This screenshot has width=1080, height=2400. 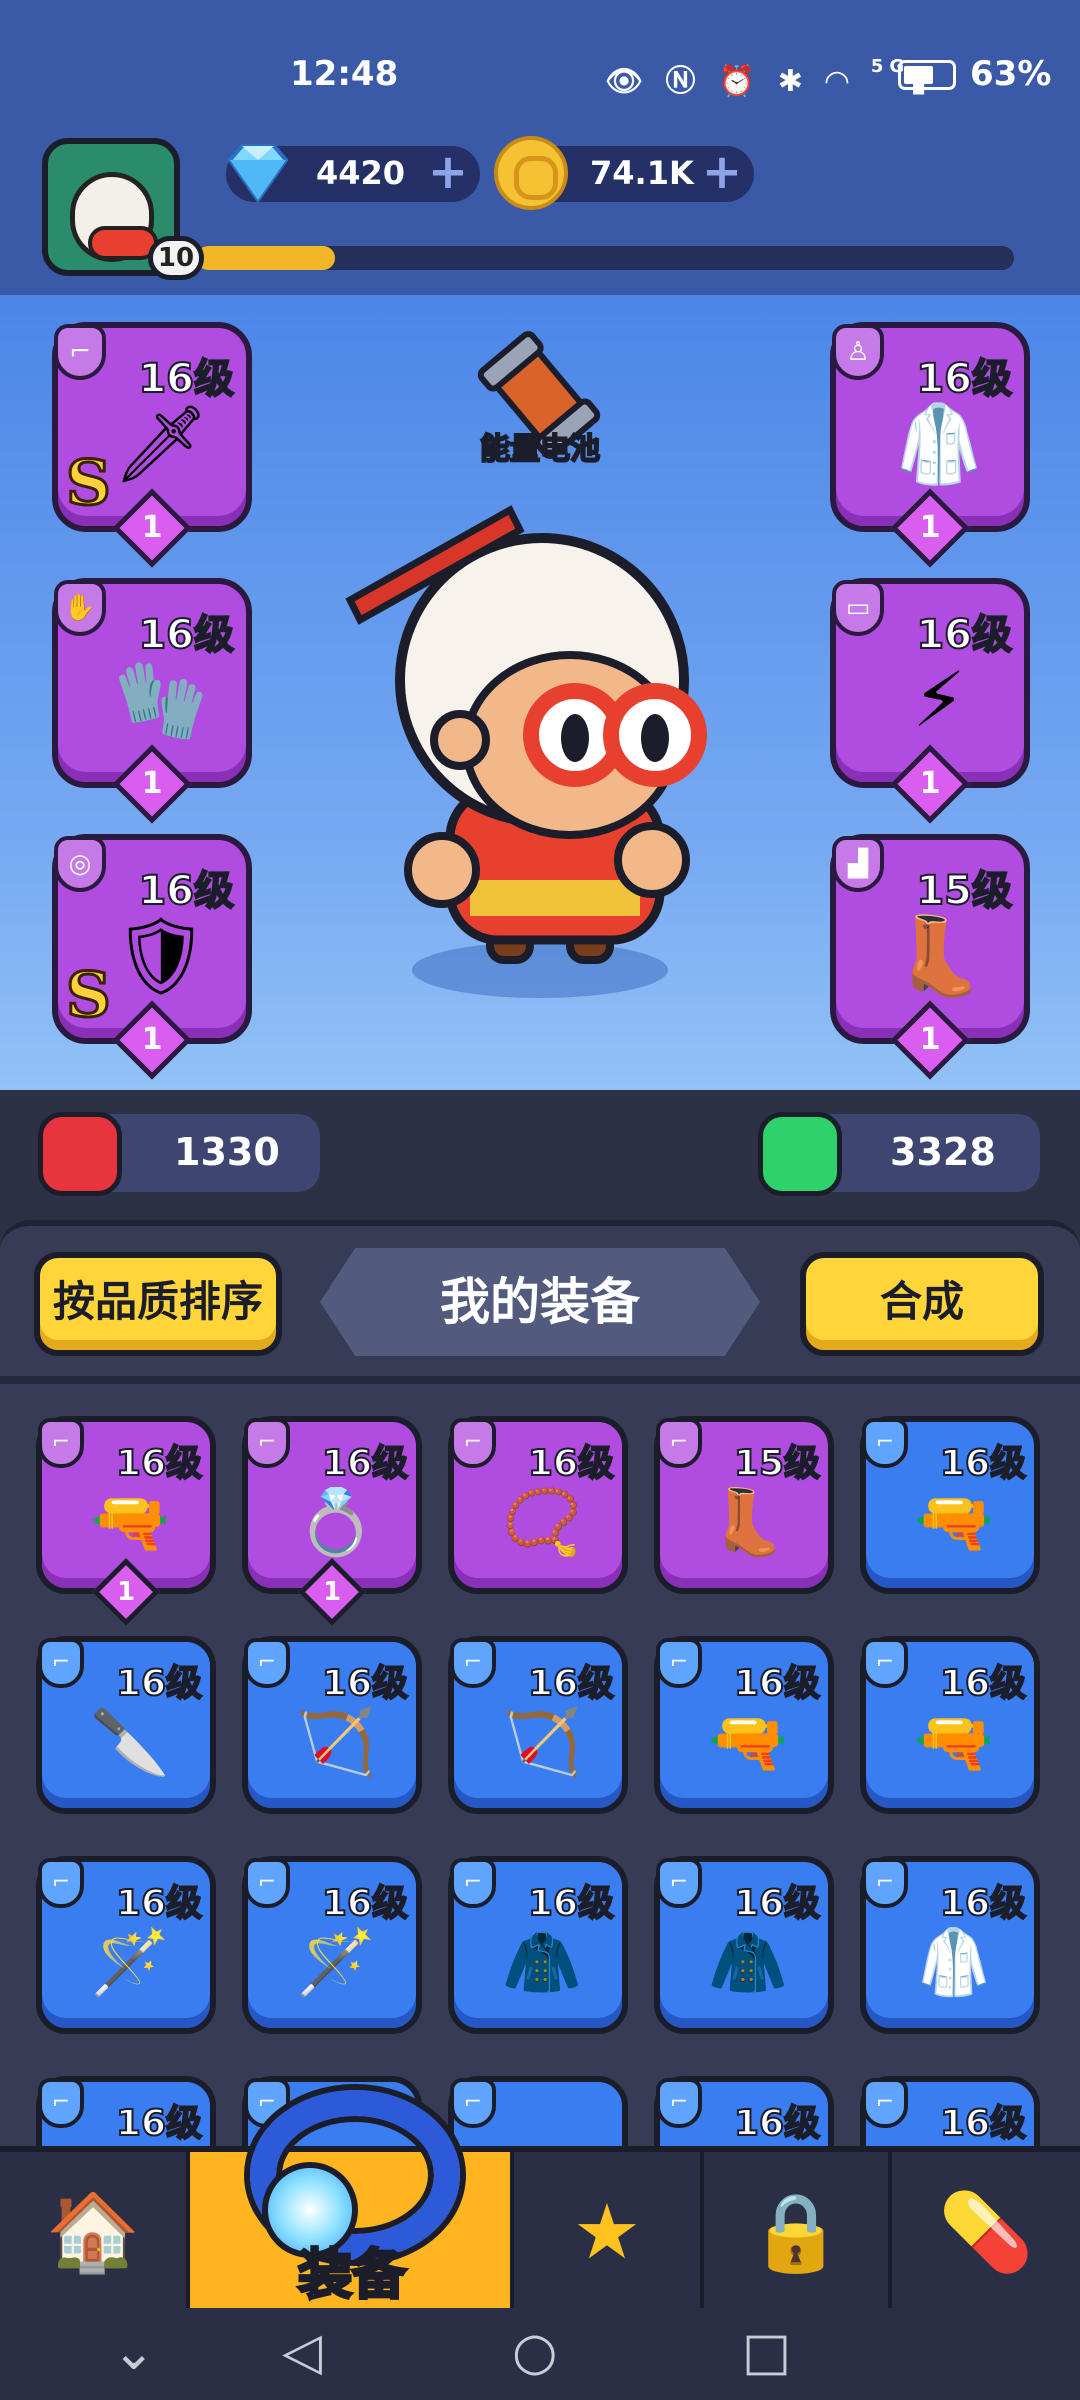 I want to click on status-time: 12:48, so click(x=344, y=74).